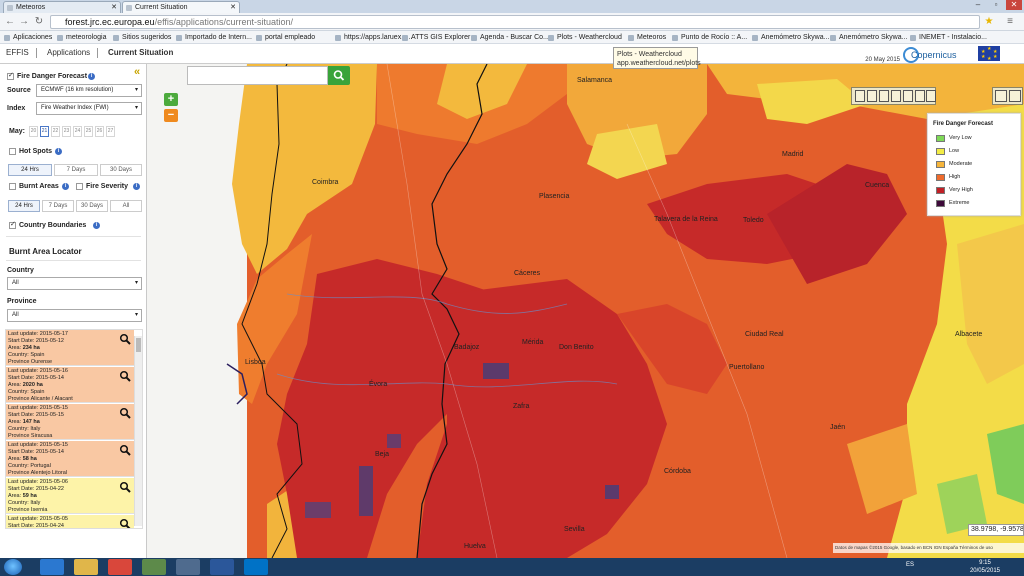 The image size is (1024, 576). I want to click on index-select: Fire Weather Index (FWI), so click(89, 108).